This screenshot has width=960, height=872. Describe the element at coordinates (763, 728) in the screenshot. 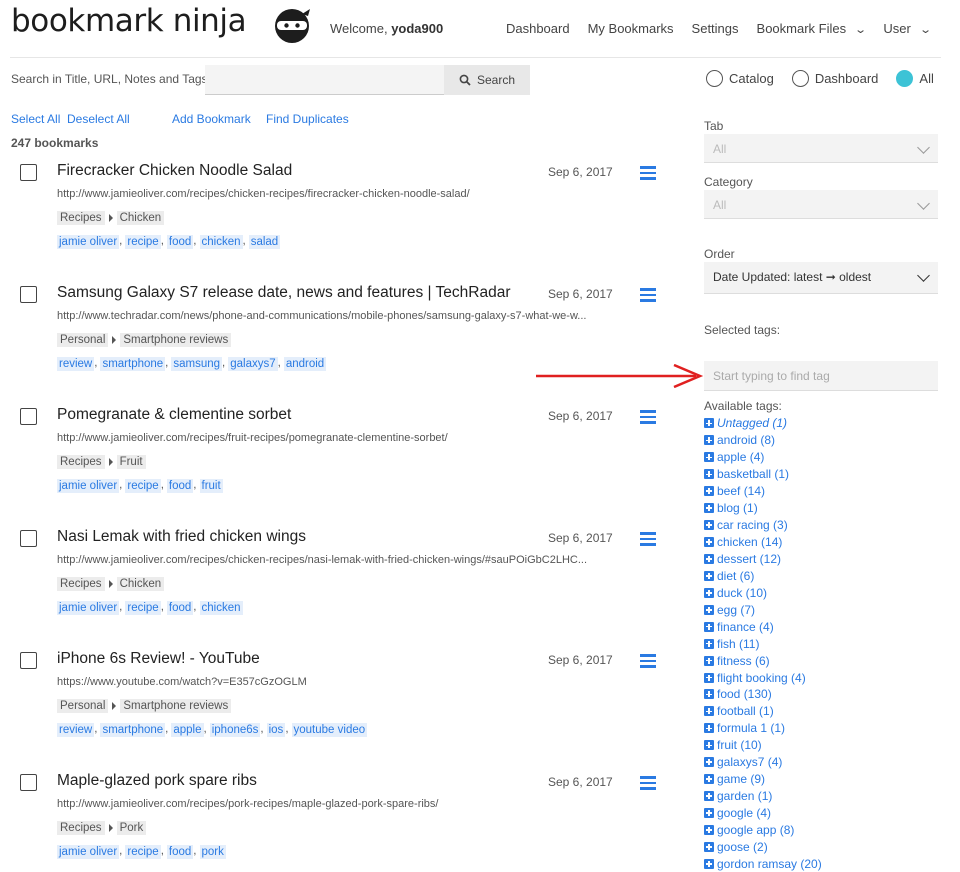

I see `available-tag-item: formula 1 (1)` at that location.